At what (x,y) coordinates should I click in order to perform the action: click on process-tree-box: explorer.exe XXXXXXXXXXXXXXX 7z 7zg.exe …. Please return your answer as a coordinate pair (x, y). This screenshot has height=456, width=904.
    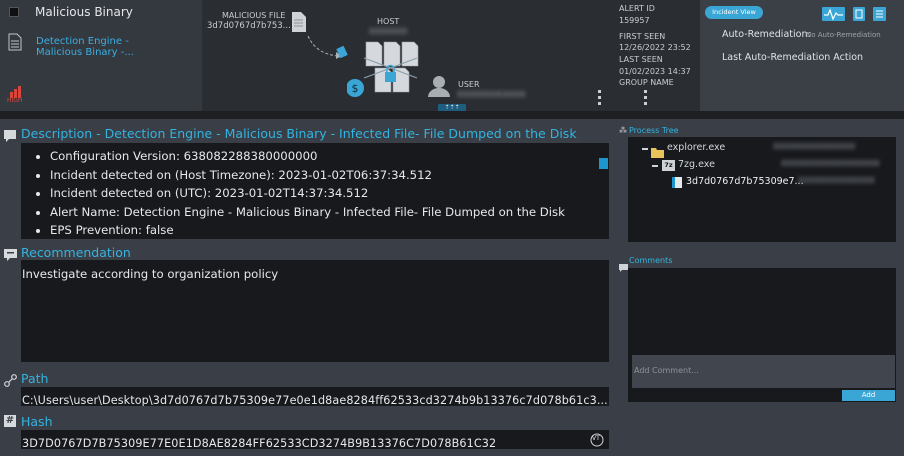
    Looking at the image, I should click on (762, 189).